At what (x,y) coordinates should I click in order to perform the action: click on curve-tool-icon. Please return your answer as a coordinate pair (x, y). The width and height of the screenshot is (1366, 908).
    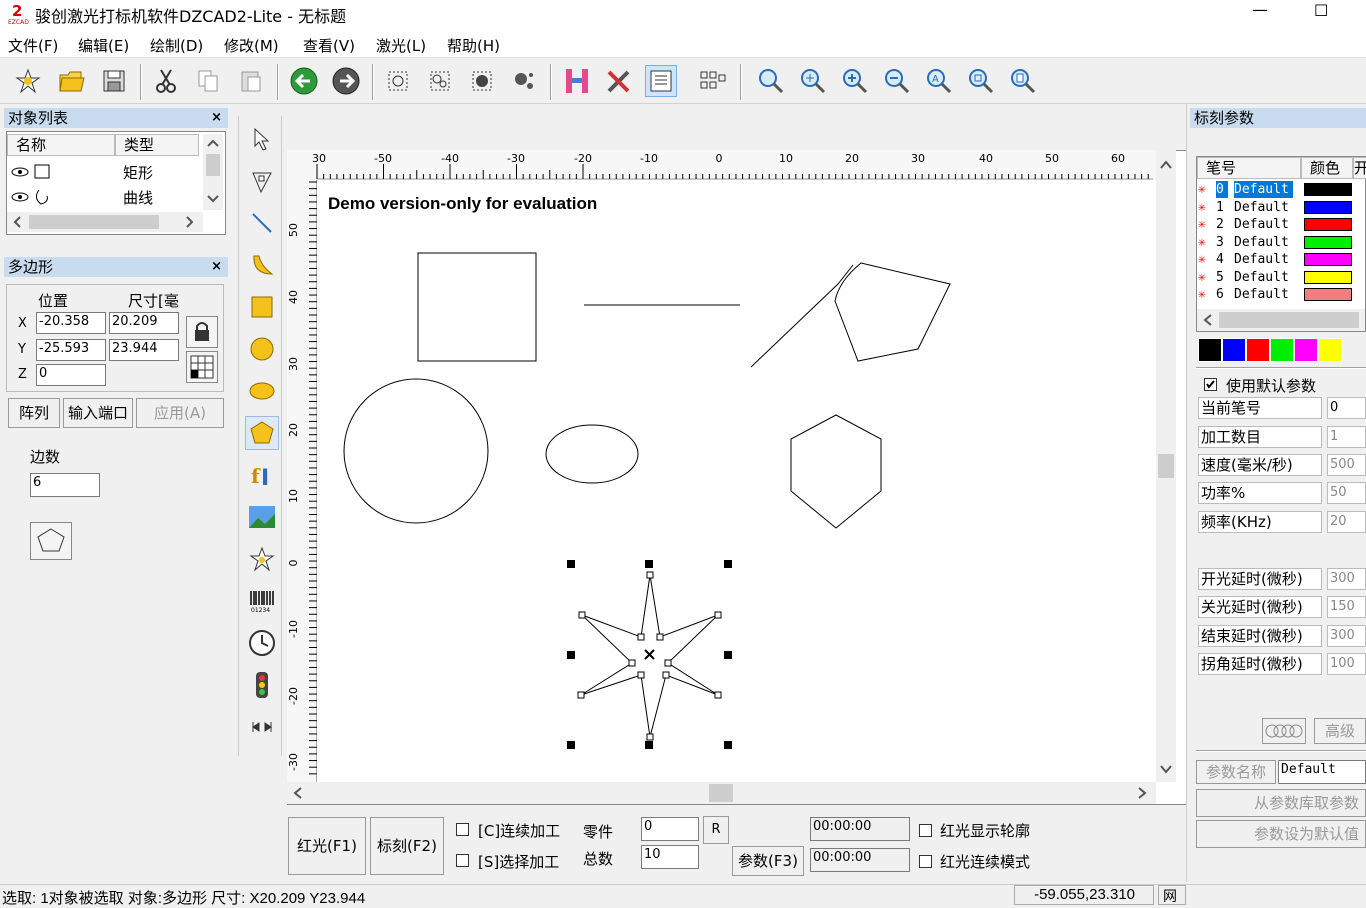
    Looking at the image, I should click on (262, 265).